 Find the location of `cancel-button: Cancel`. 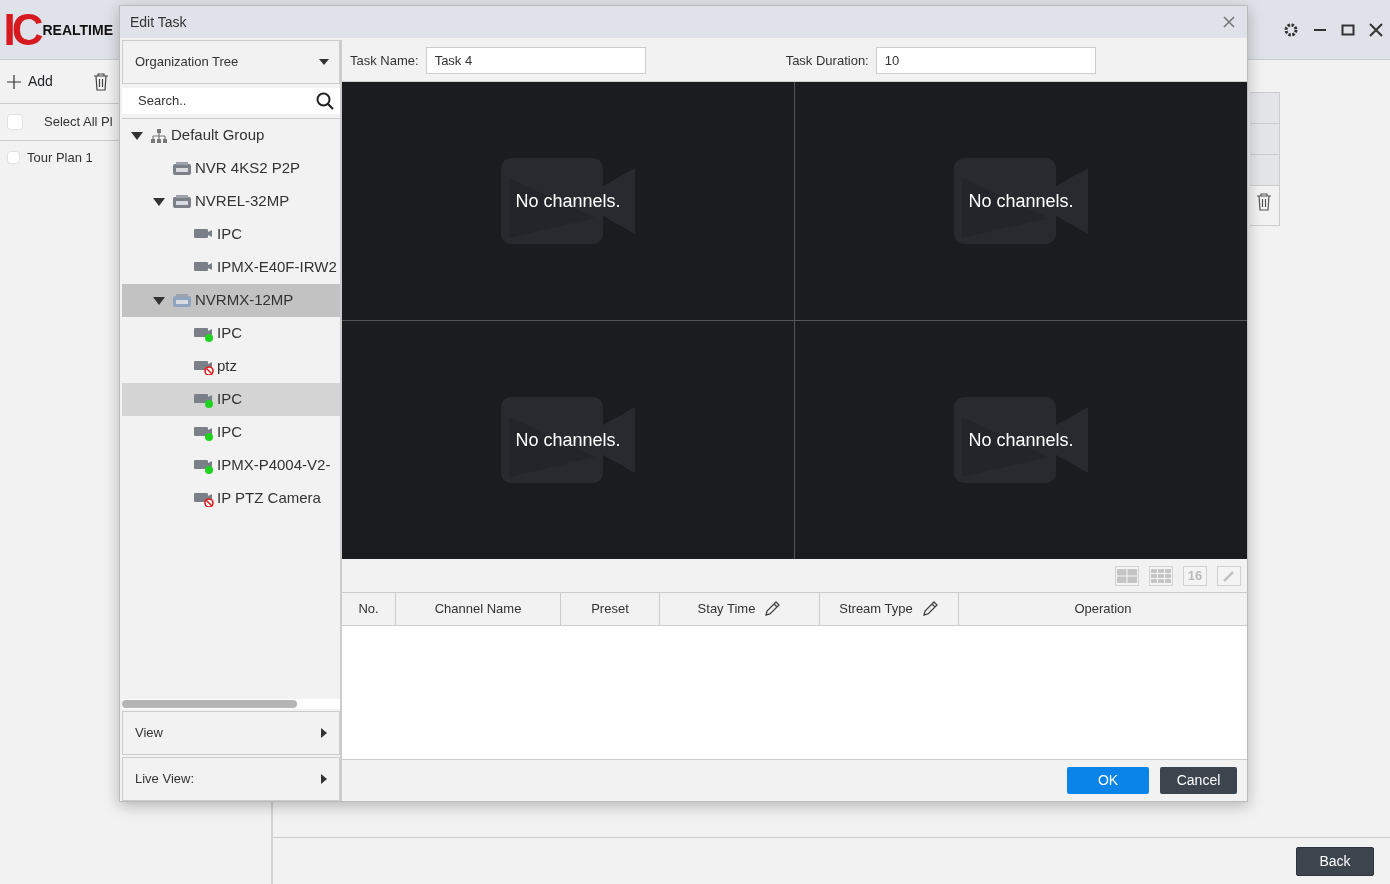

cancel-button: Cancel is located at coordinates (1198, 780).